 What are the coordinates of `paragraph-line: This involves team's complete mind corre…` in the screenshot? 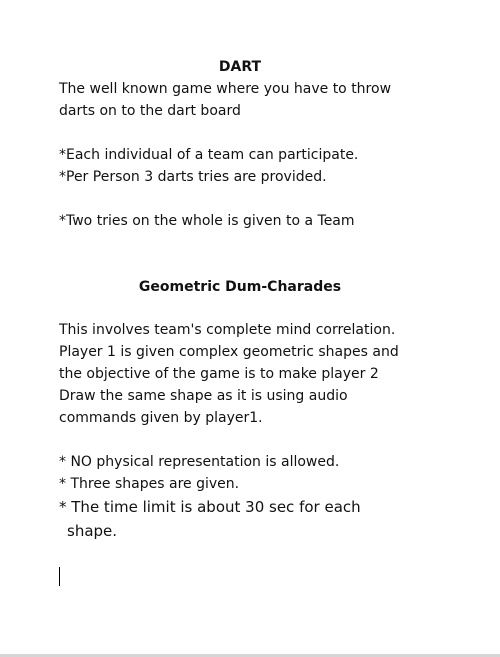 It's located at (227, 330).